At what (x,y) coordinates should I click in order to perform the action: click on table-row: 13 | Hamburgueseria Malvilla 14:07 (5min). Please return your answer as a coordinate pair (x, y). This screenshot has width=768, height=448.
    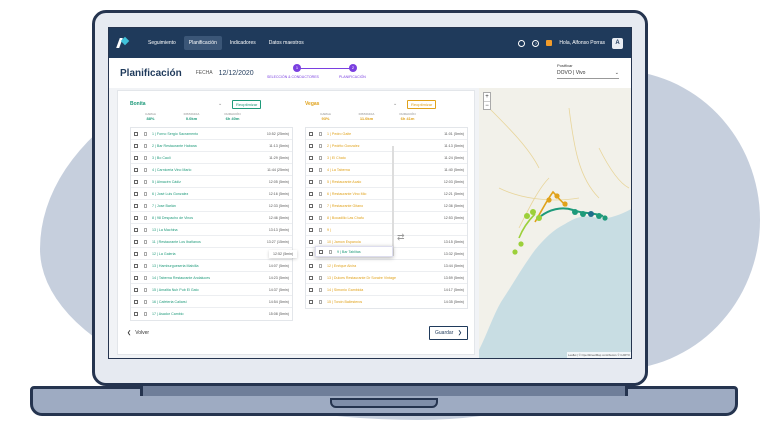
    Looking at the image, I should click on (211, 266).